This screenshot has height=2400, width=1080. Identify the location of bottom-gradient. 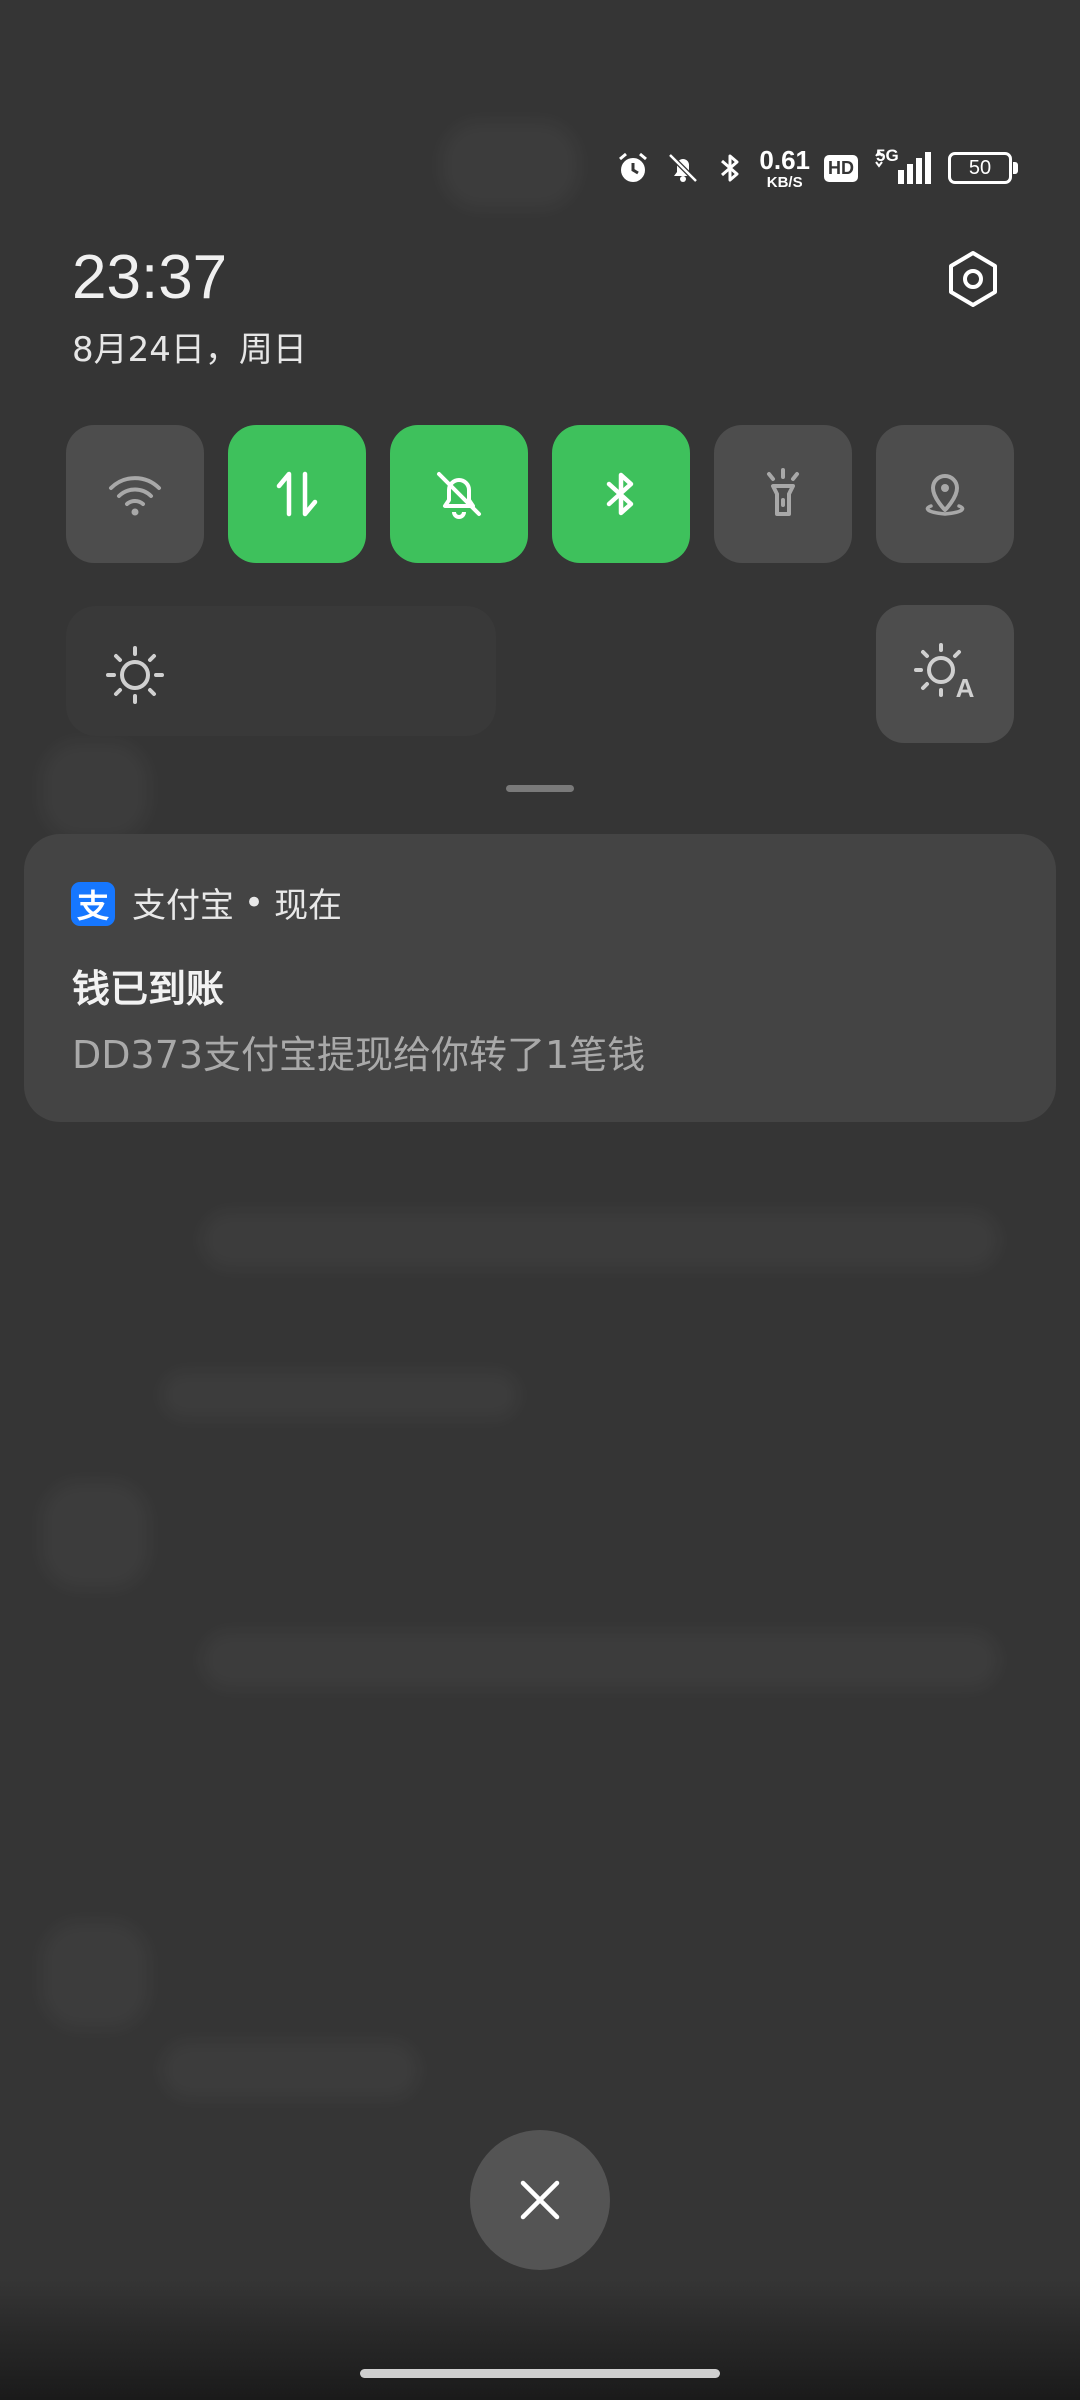
(540, 2340).